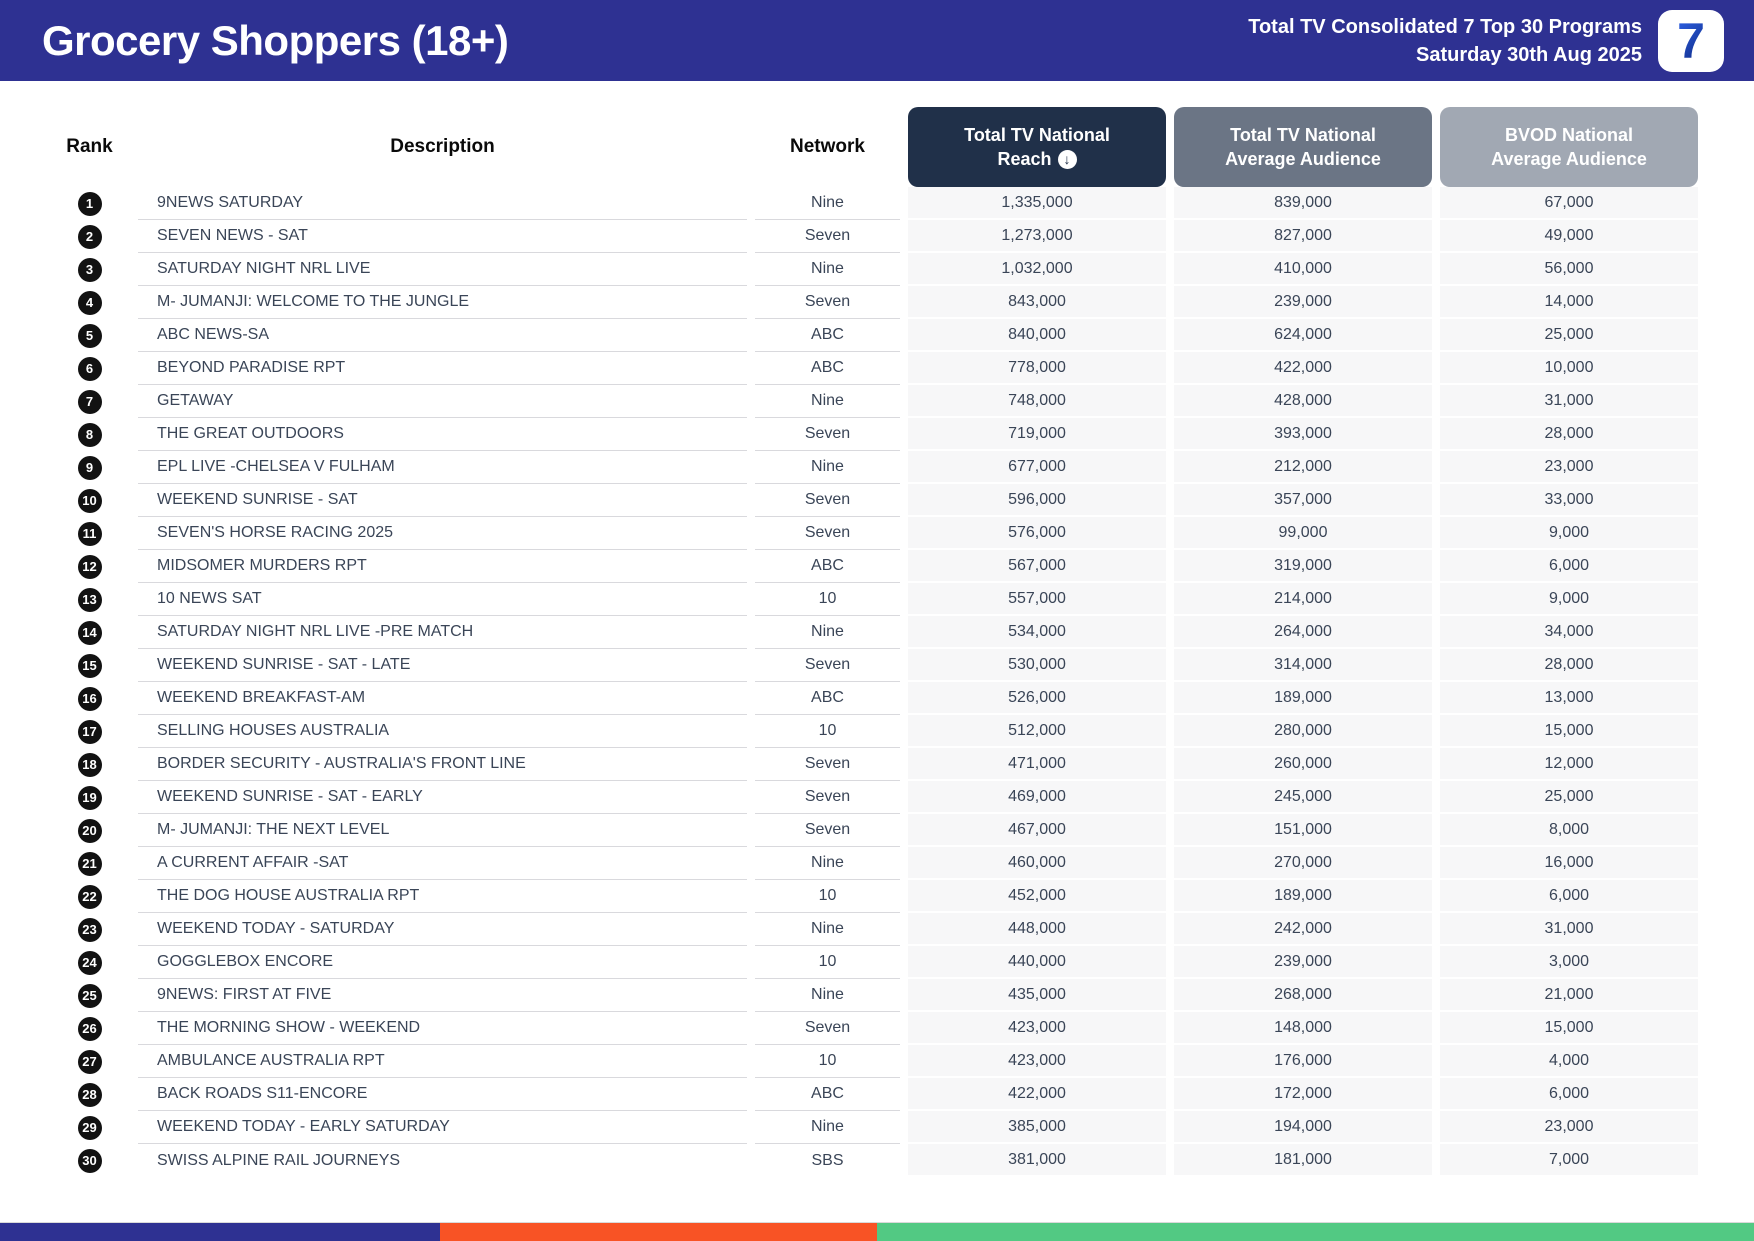  What do you see at coordinates (1037, 599) in the screenshot?
I see `total-tv-reach-cell: 557,000` at bounding box center [1037, 599].